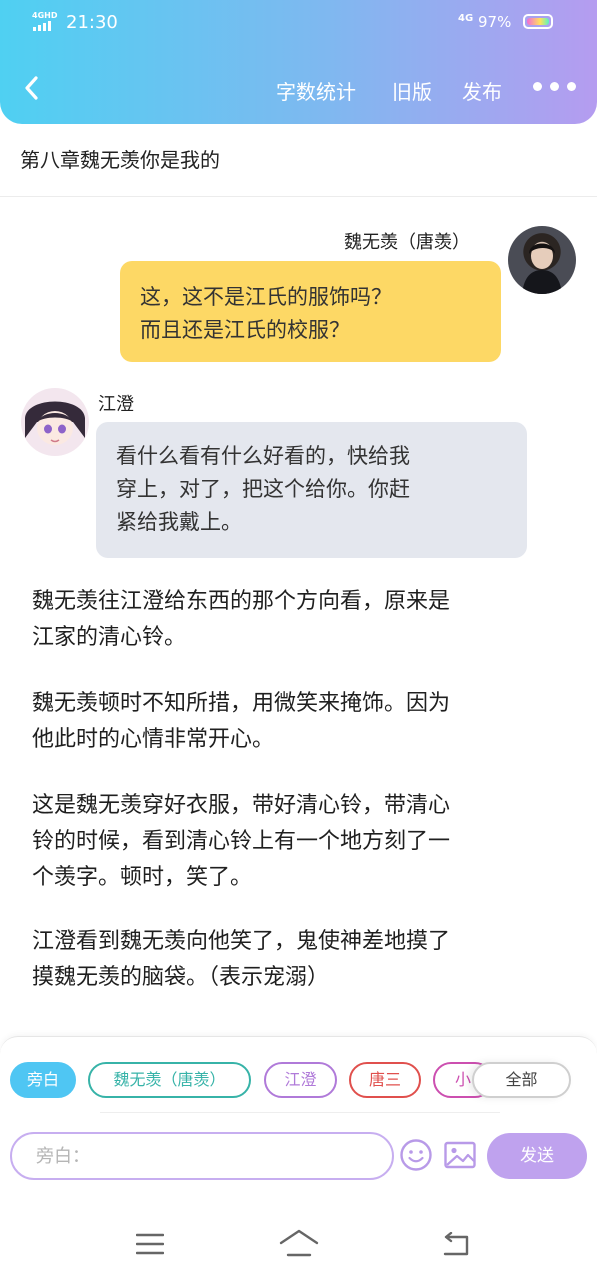 The image size is (597, 1280). I want to click on bubble-line: 而且还是江氏的校服？, so click(245, 330).